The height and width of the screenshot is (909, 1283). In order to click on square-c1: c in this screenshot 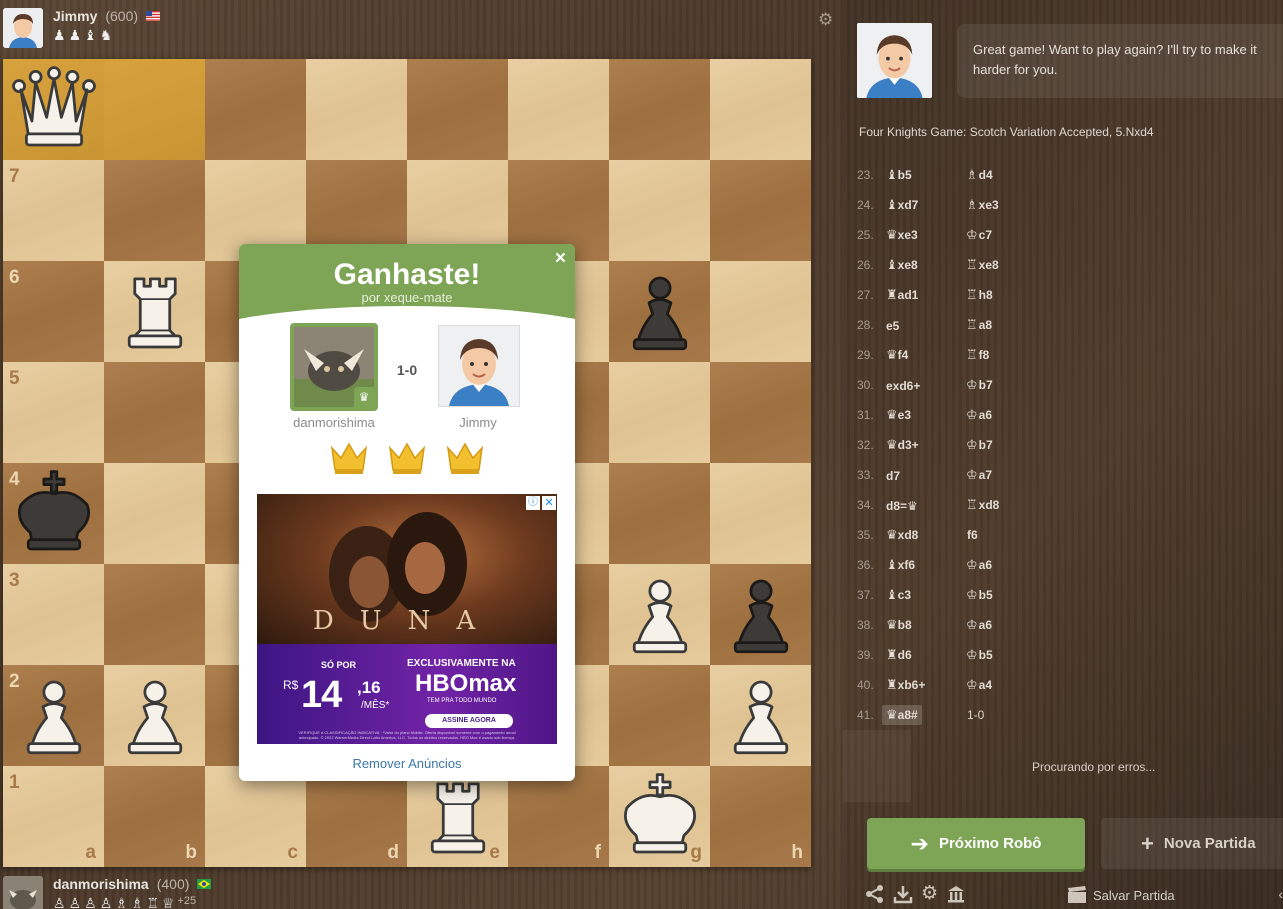, I will do `click(255, 816)`.